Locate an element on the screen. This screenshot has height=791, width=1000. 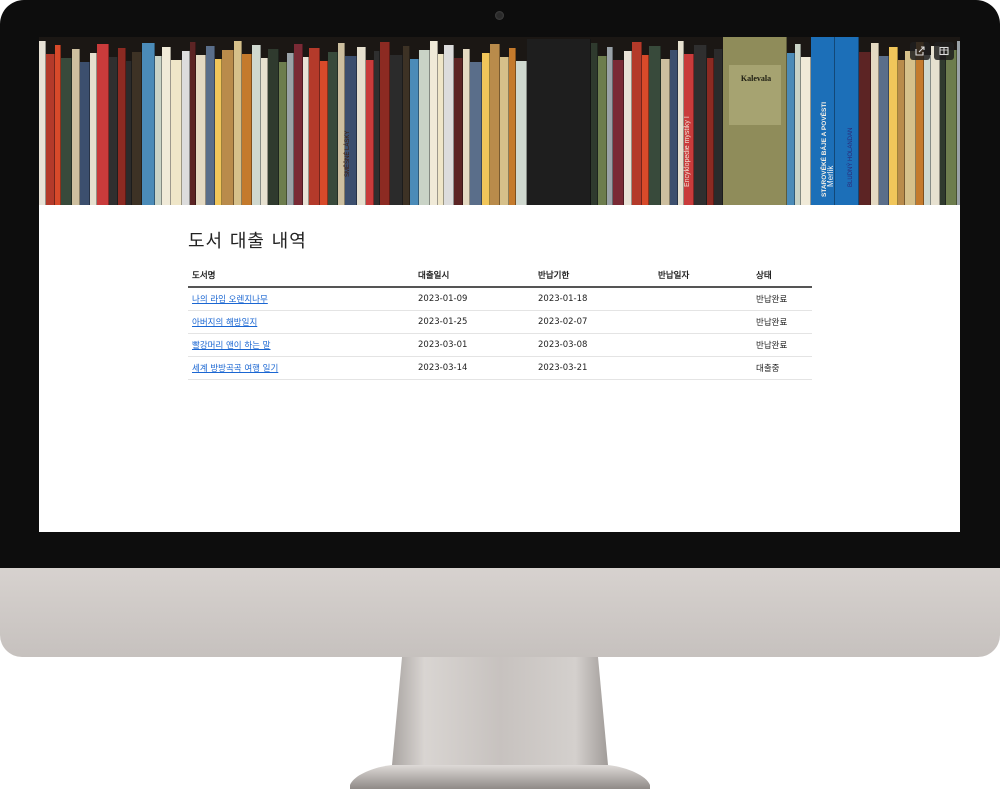
cell-loan-date: 2023-03-14 is located at coordinates (474, 368).